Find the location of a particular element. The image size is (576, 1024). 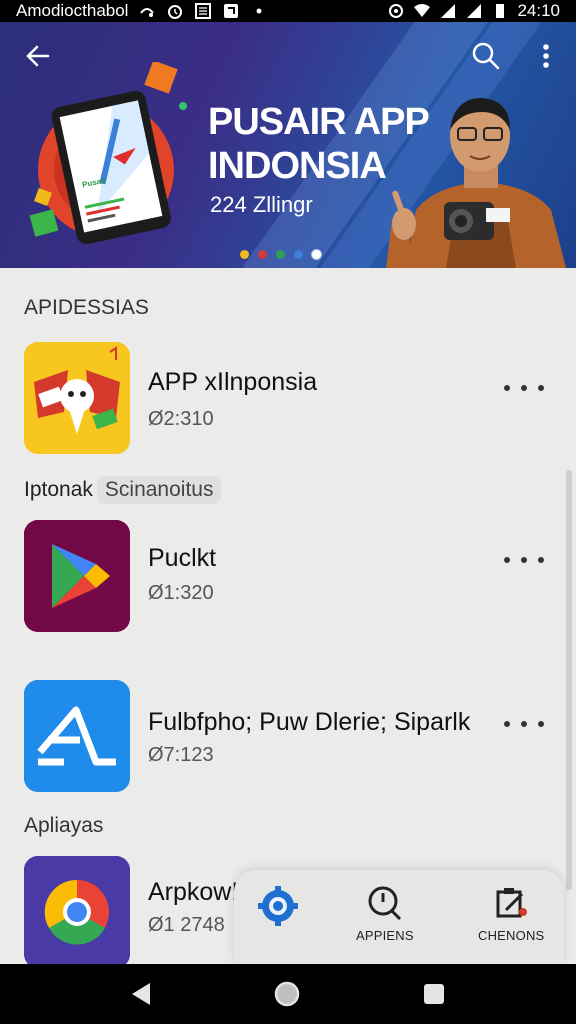

app-meta: Ø1:320 is located at coordinates (181, 593).